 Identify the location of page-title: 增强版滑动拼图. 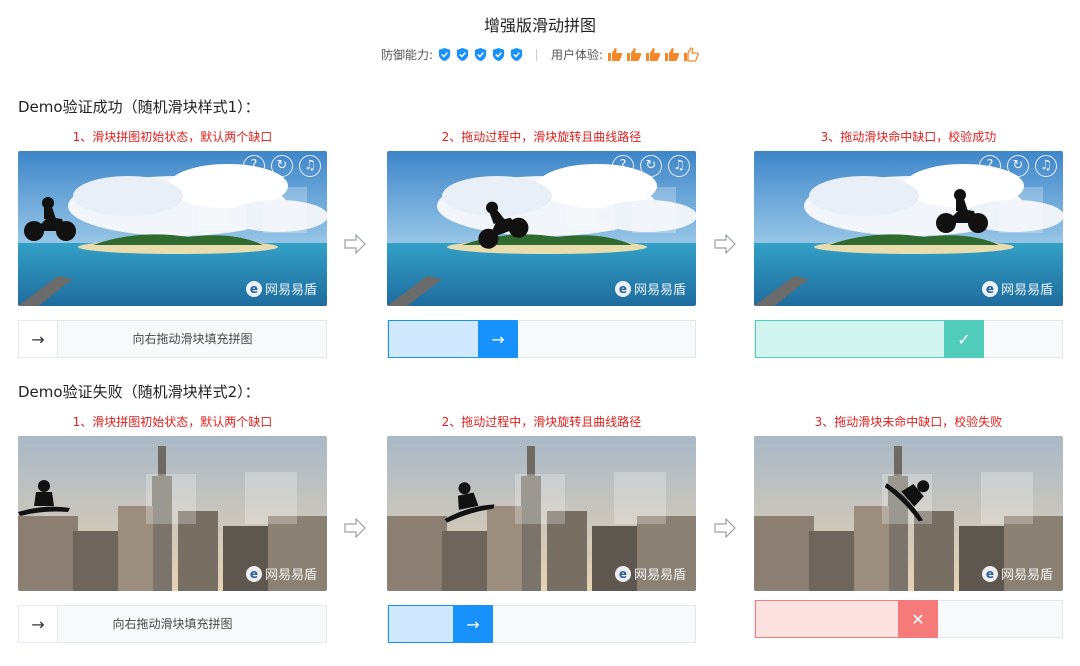
(539, 25).